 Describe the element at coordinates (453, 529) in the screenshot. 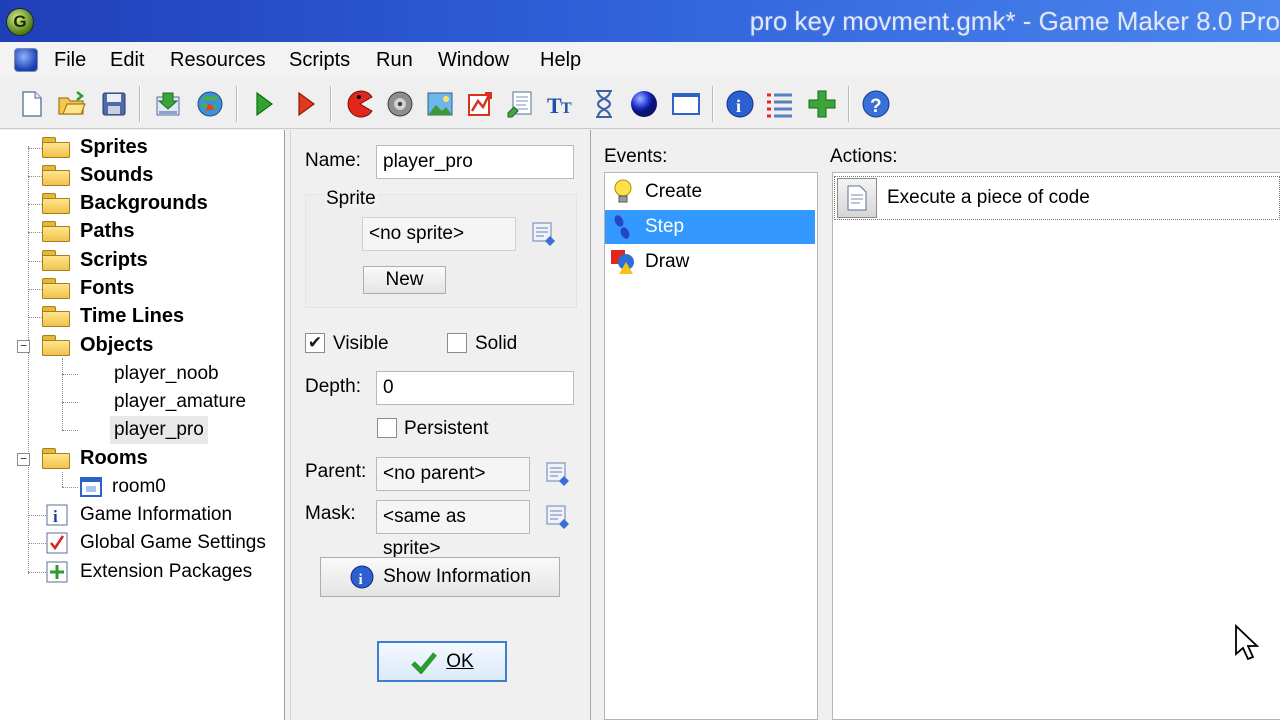

I see `mask-select: <same as sprite>` at that location.